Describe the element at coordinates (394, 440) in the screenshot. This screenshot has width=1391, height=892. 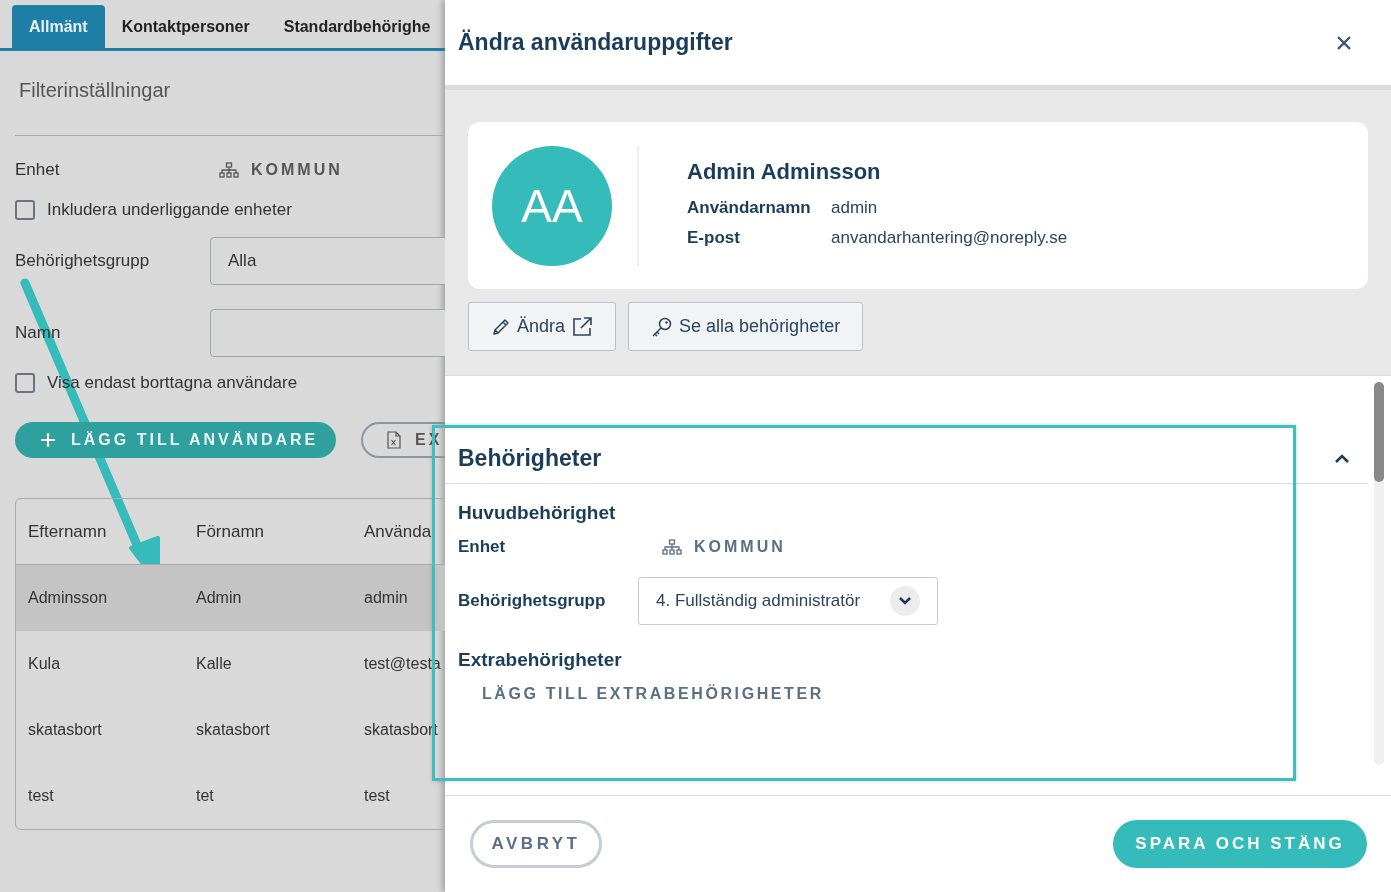
I see `spreadsheet-file-icon` at that location.